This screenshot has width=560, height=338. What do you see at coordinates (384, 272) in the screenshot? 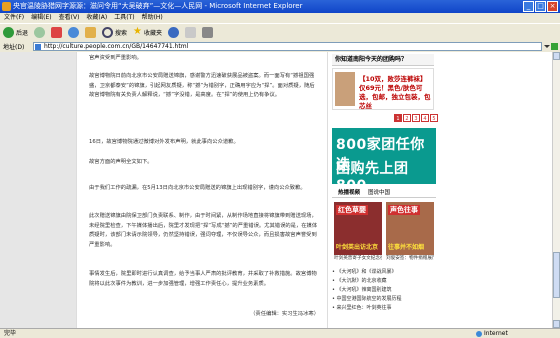
I see `list-item: • 《大河吼》和《谍战风暴》` at bounding box center [384, 272].